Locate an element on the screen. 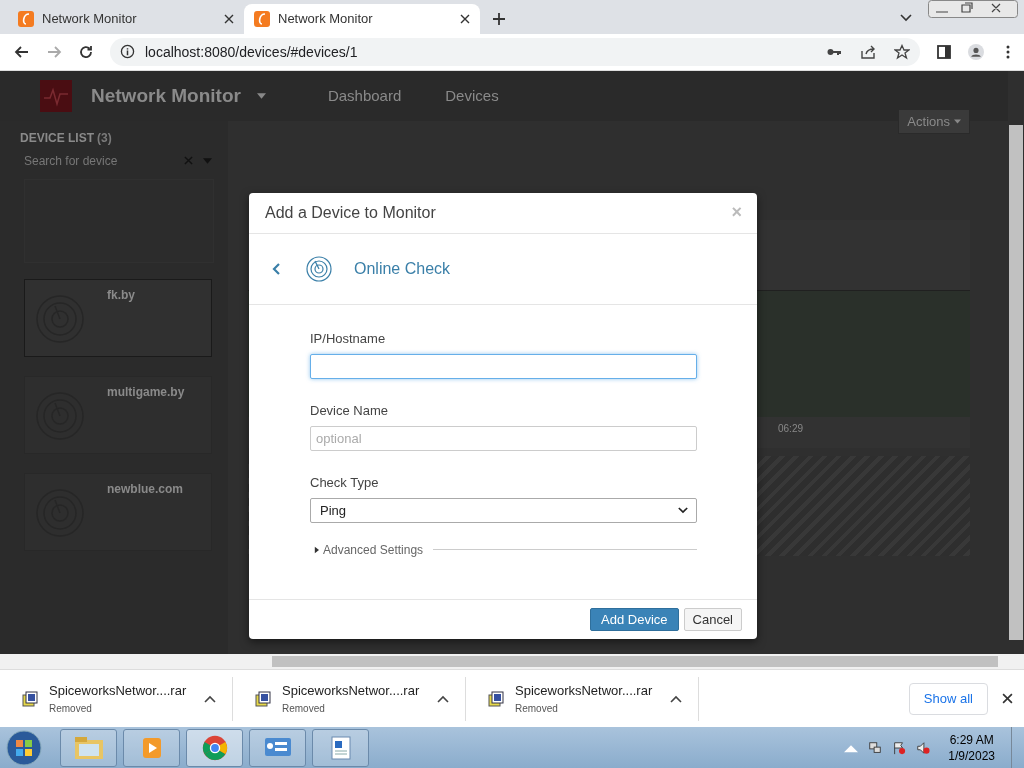 This screenshot has width=1024, height=768. reload-icon is located at coordinates (86, 51).